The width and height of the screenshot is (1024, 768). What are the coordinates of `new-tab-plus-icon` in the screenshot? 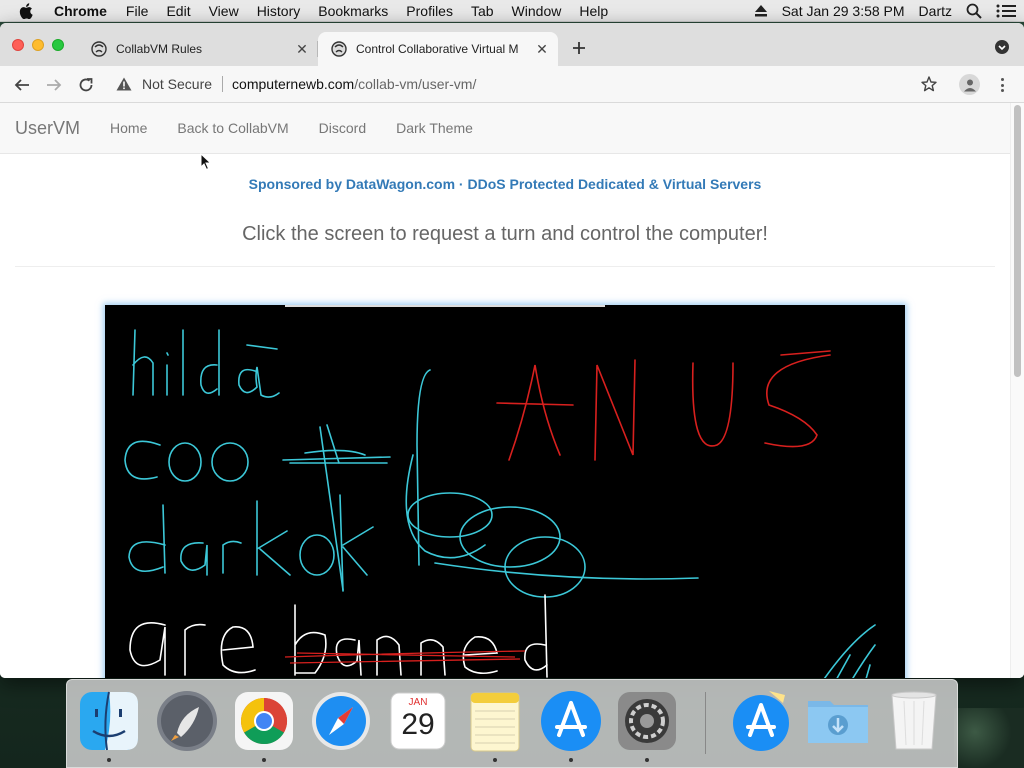 It's located at (579, 48).